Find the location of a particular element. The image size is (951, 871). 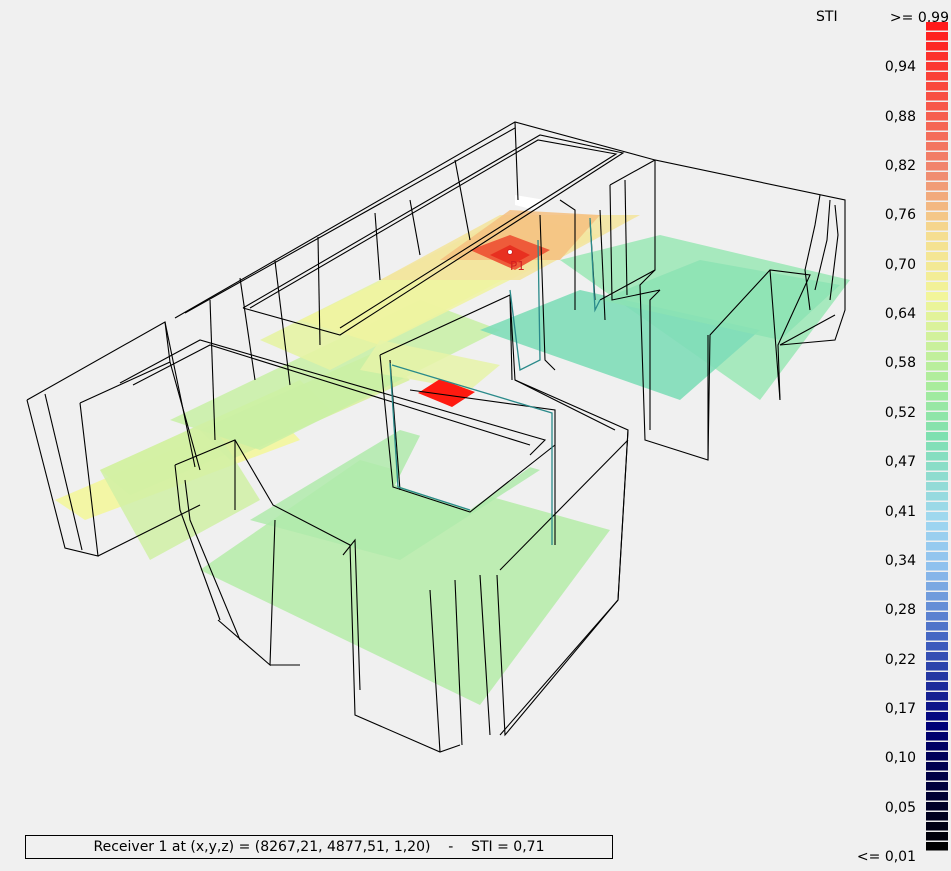

legend-label: <= 0,01 is located at coordinates (886, 857).